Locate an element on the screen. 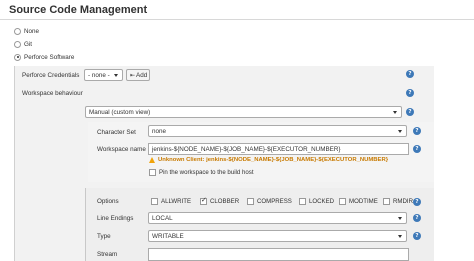 The width and height of the screenshot is (474, 261). option-compress-checkbox is located at coordinates (250, 201).